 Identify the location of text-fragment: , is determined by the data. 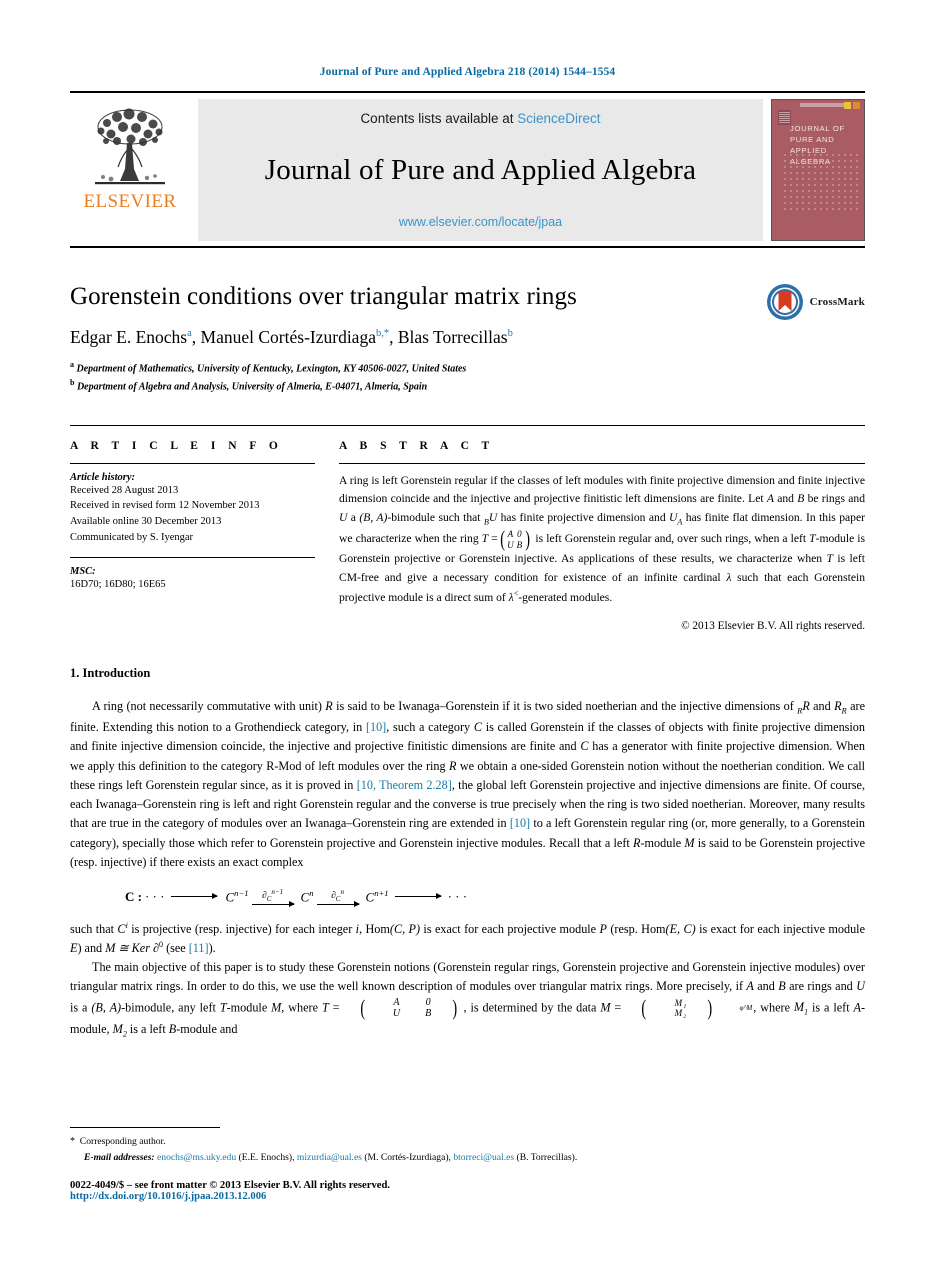
(532, 1007).